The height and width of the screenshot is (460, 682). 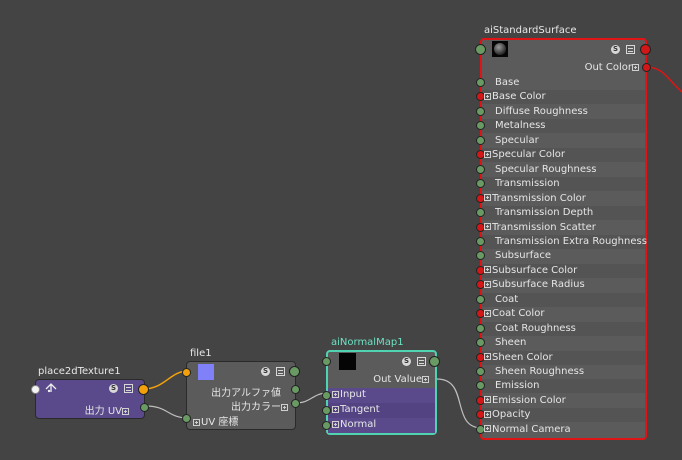 I want to click on attribute-row: Emission Color, so click(x=560, y=401).